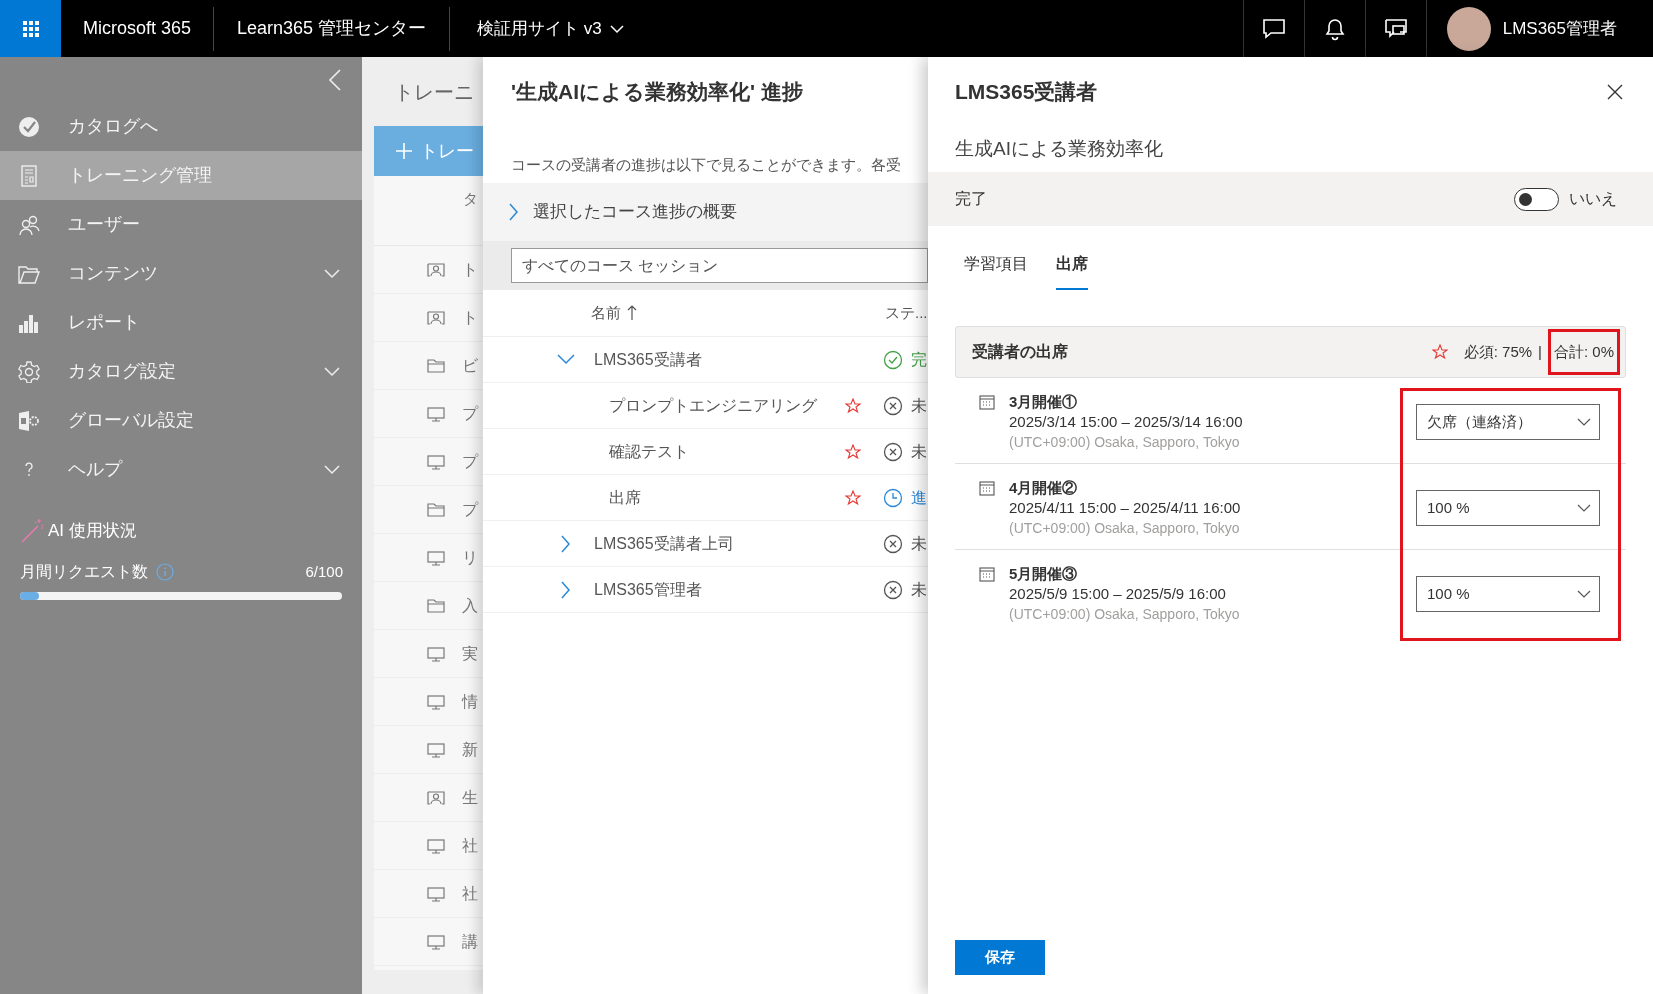 Image resolution: width=1653 pixels, height=994 pixels. I want to click on training-title: 入, so click(470, 605).